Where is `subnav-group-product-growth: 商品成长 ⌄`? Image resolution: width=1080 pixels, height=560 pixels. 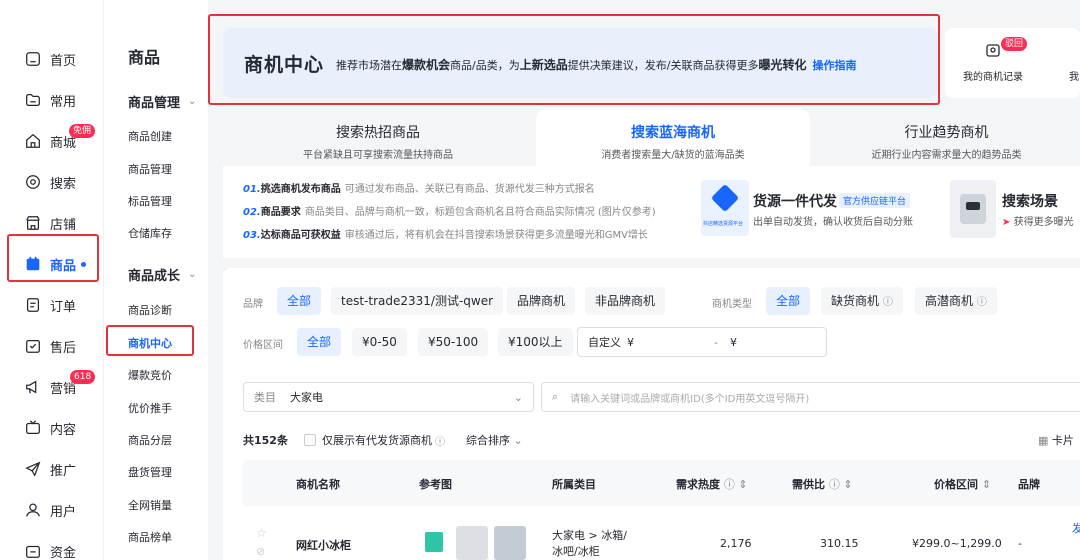 subnav-group-product-growth: 商品成长 ⌄ is located at coordinates (162, 274).